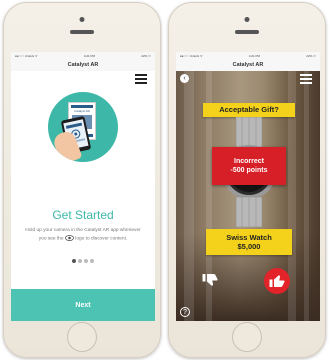 The image size is (331, 360). What do you see at coordinates (69, 237) in the screenshot?
I see `catalyst-eye-logo-icon` at bounding box center [69, 237].